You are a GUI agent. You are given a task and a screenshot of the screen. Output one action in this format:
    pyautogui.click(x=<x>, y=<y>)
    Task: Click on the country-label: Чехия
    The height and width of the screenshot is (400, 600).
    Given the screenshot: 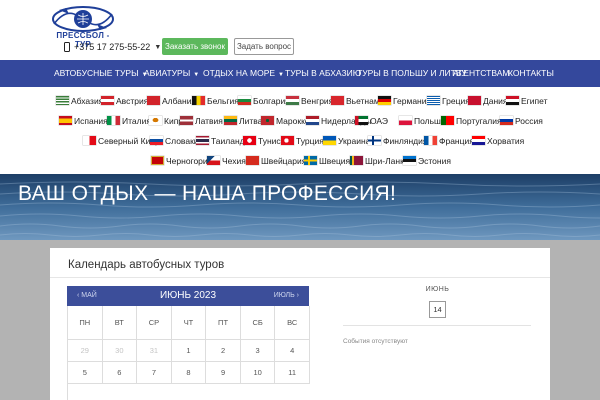 What is the action you would take?
    pyautogui.click(x=234, y=160)
    